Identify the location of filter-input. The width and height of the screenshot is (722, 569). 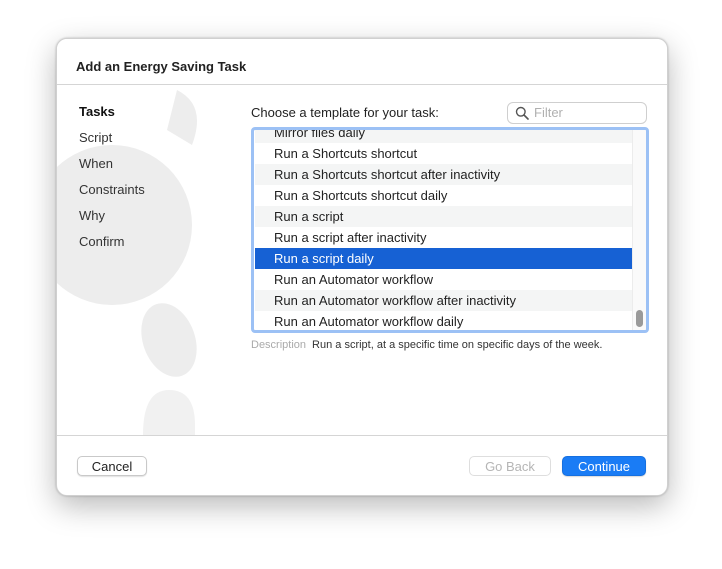
(586, 112).